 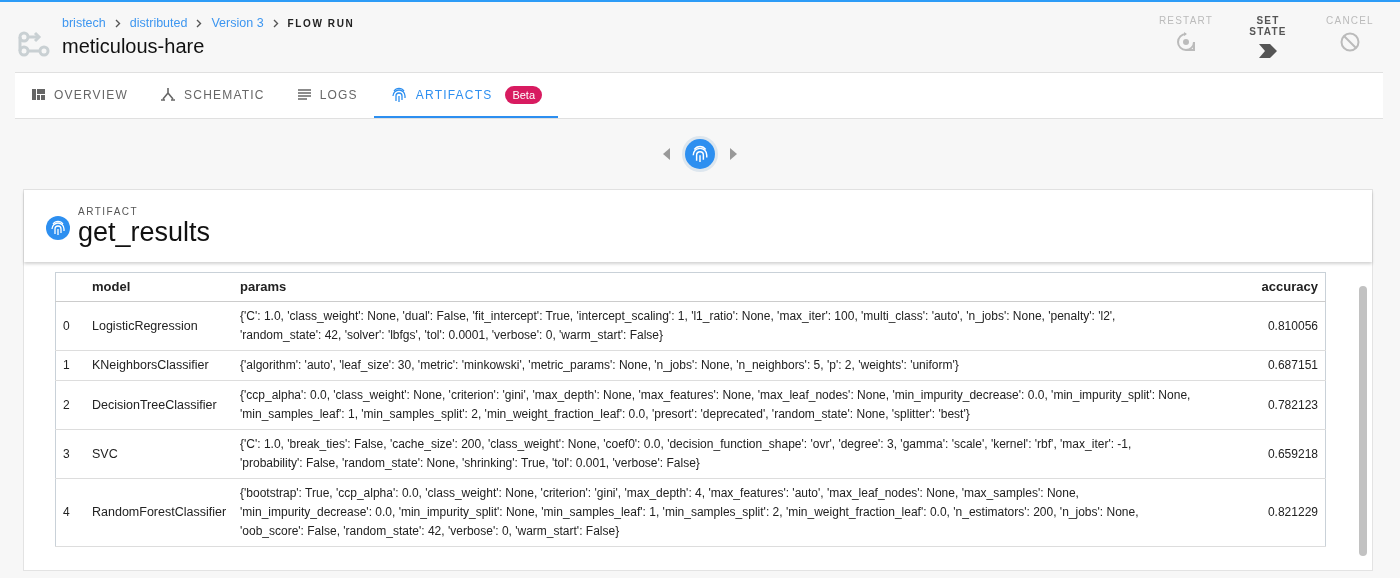 What do you see at coordinates (738, 454) in the screenshot?
I see `table-cell: {'C': 1.0, 'break_ties': False, 'cache_size': 200, 'class_weight': None, 'coef0': 0.0, 'decision_function_shape': 'ovr', 'degree': 3, 'gamma': 'scale', 'kernel': 'rbf', 'max_iter': -1, 'probability': False, 'random_state': None, 'shrinking': True, 'tol': 0.001, 'verbose': False}` at bounding box center [738, 454].